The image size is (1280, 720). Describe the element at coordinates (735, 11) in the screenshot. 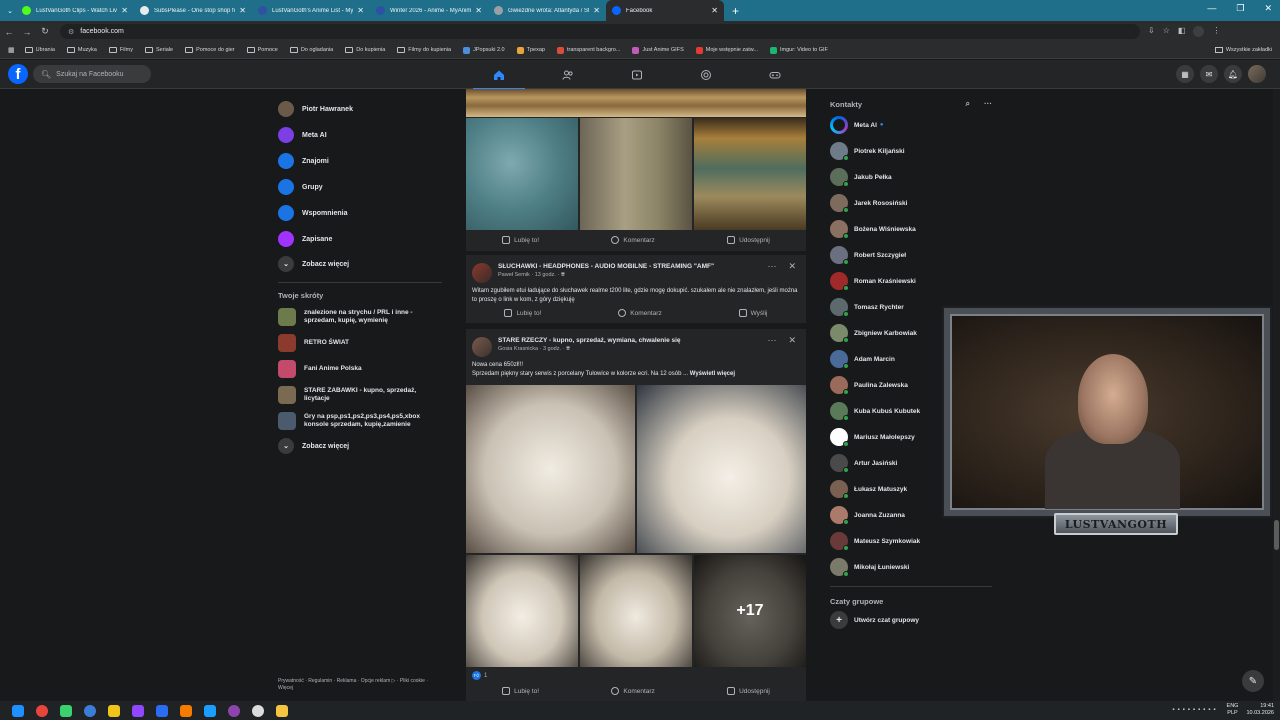

I see `new-tab-button: +` at that location.